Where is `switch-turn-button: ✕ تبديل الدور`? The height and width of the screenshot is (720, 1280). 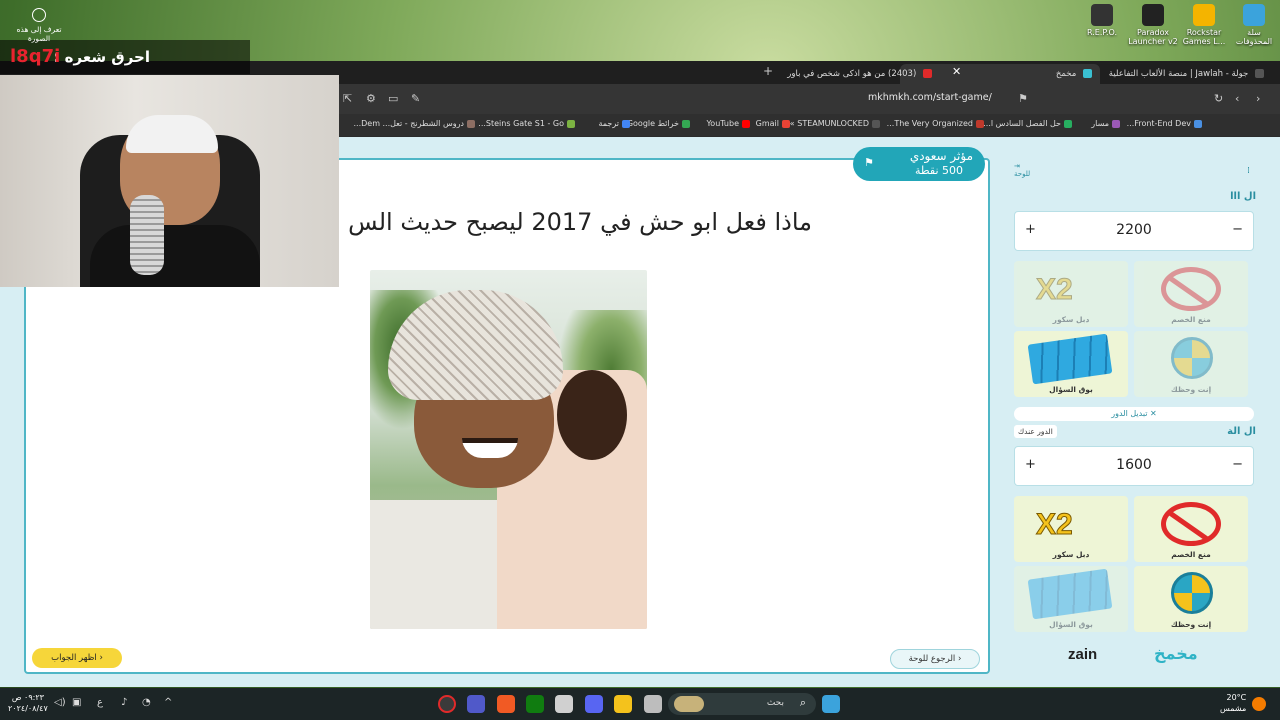 switch-turn-button: ✕ تبديل الدور is located at coordinates (1134, 414).